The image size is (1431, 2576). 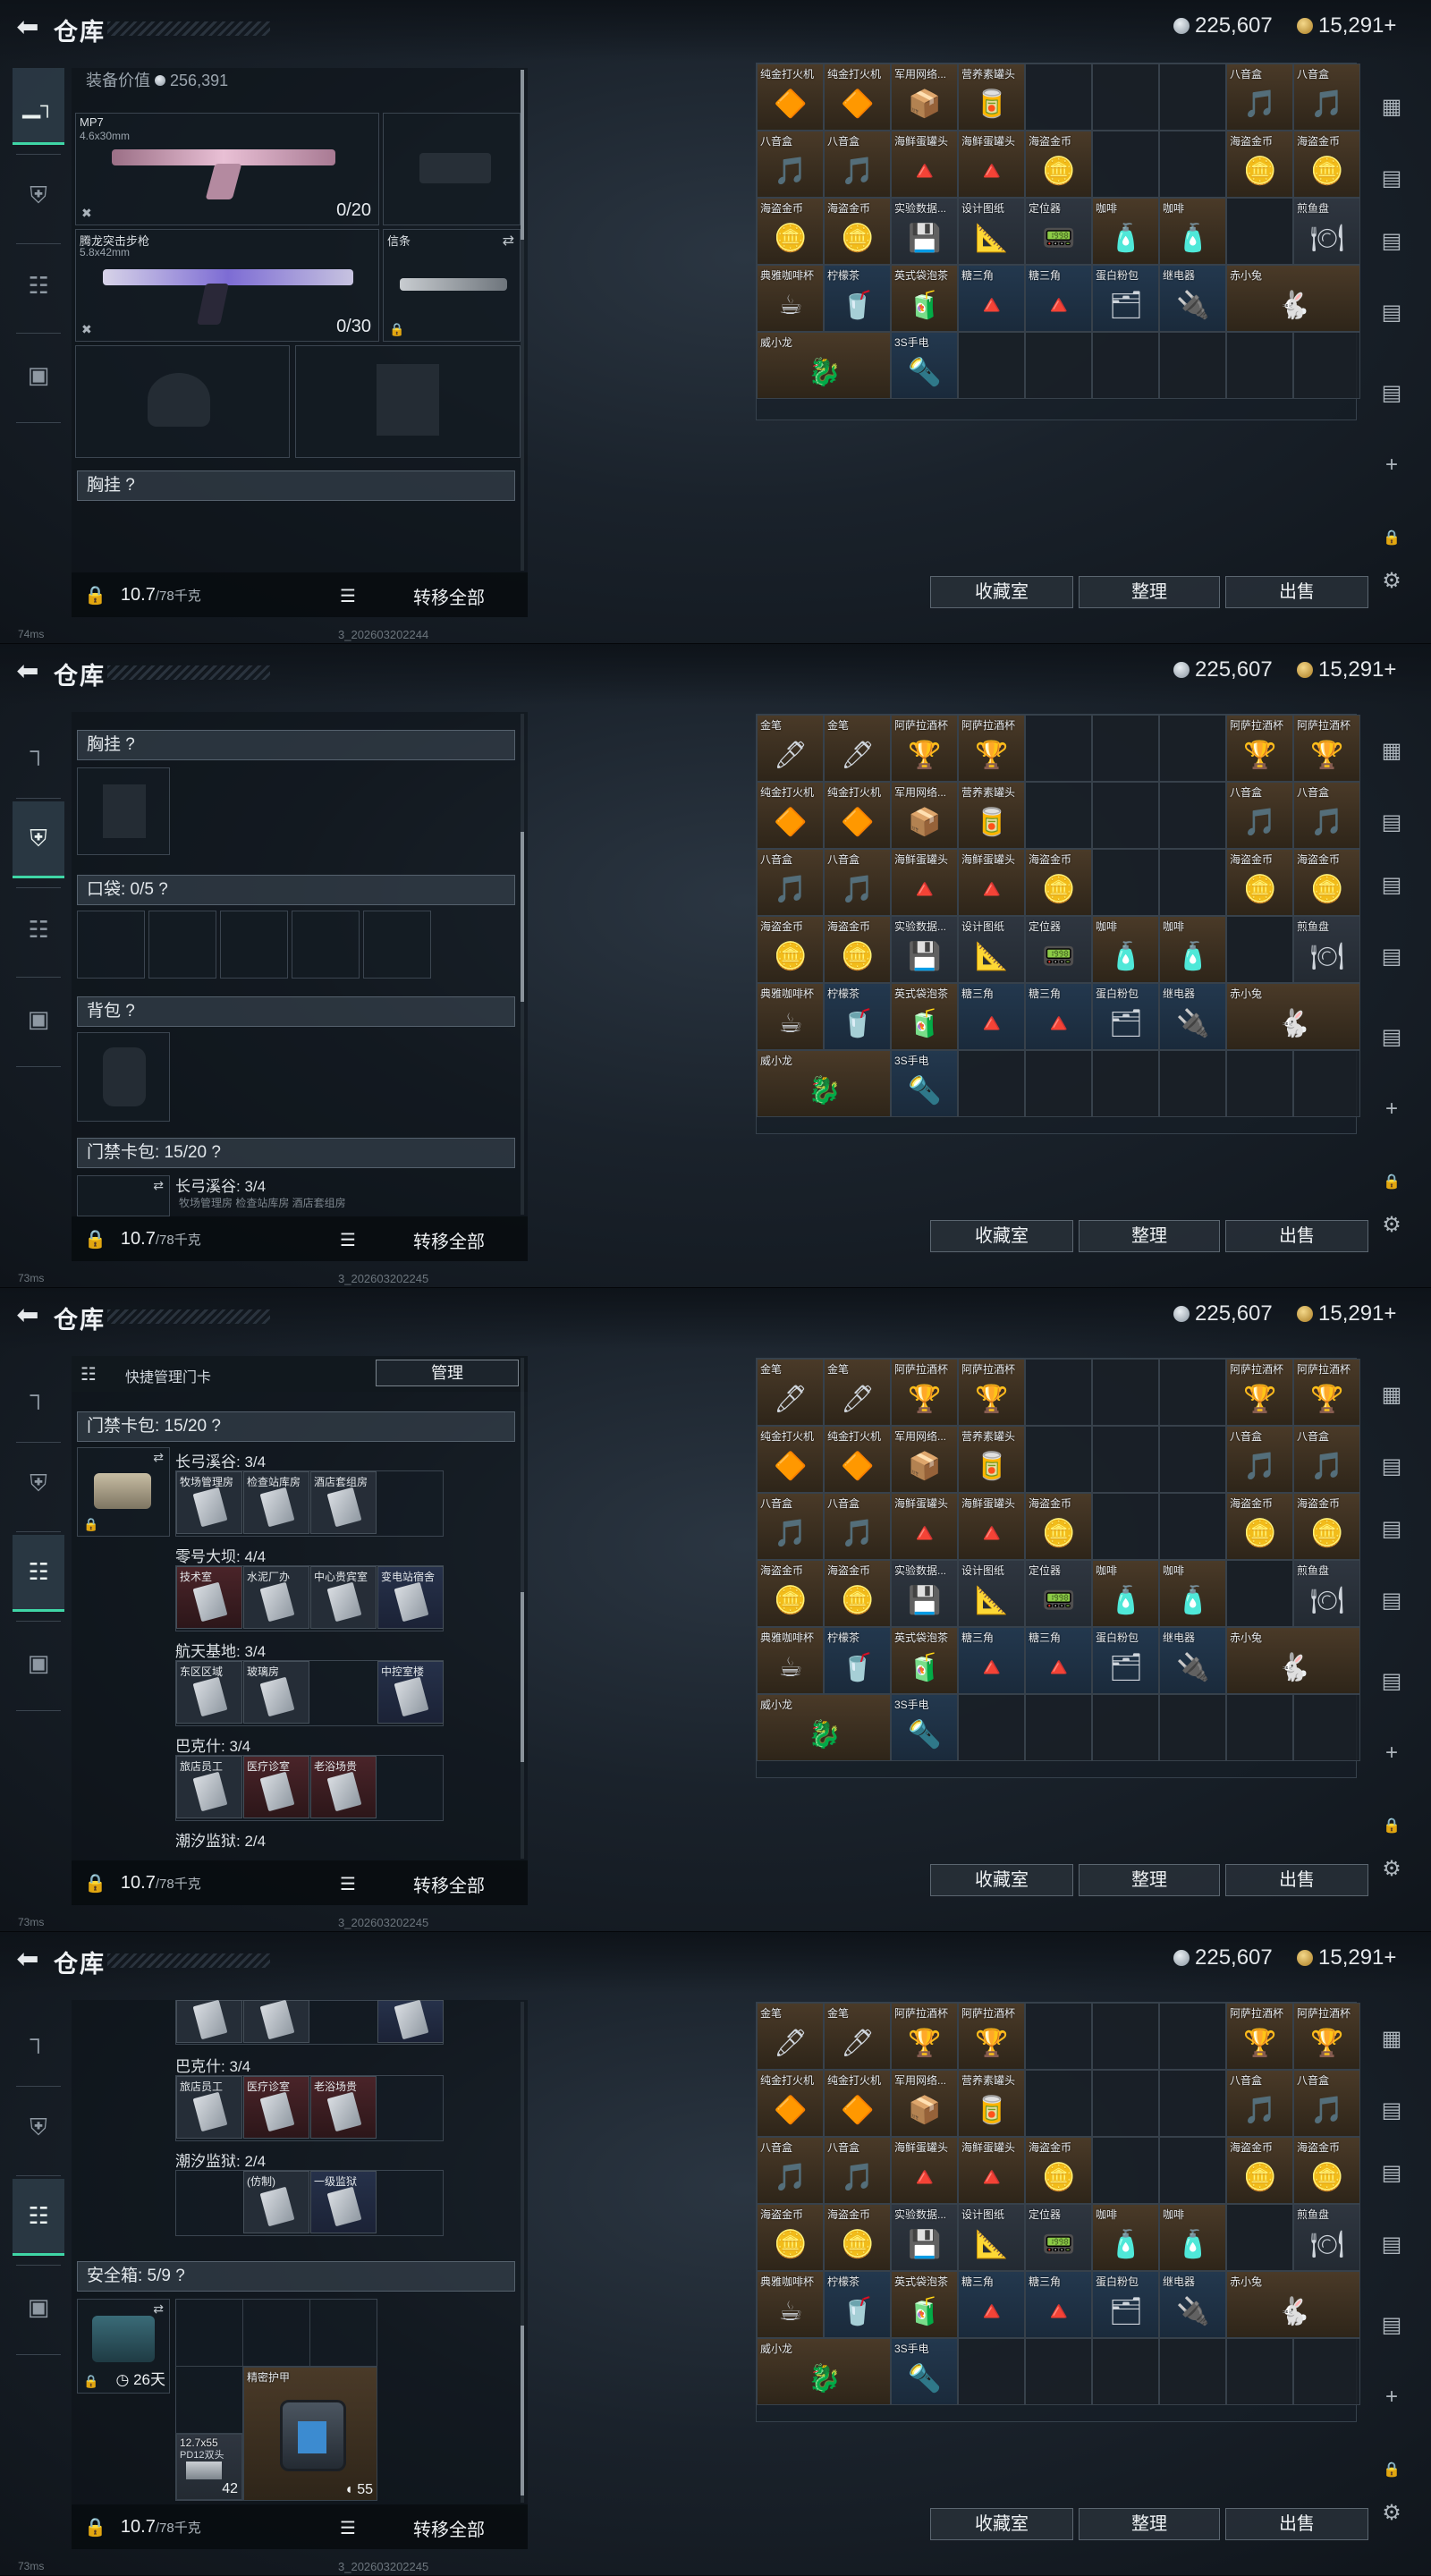 I want to click on stash-item: 定位器 📟, so click(x=1059, y=949).